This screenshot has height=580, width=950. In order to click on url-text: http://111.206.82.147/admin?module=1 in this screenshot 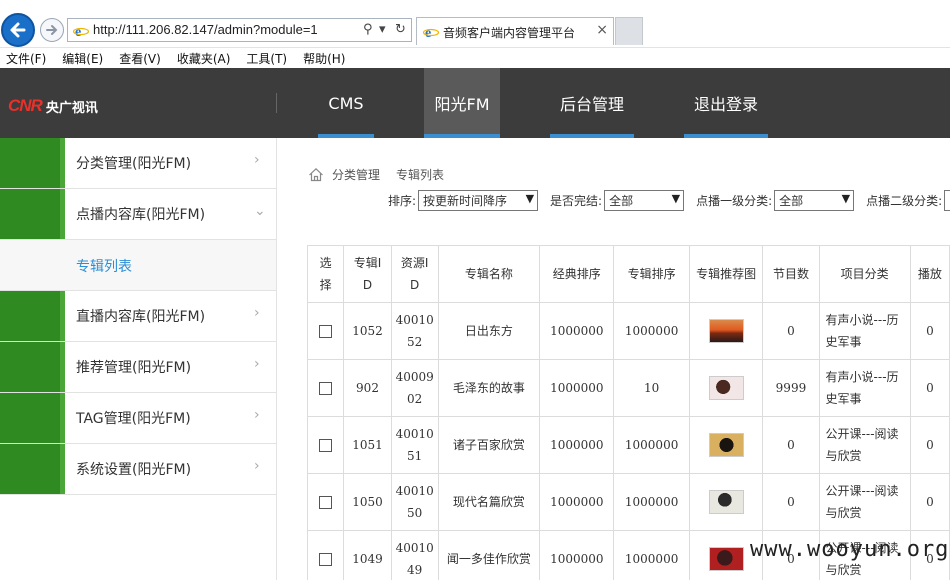, I will do `click(205, 29)`.